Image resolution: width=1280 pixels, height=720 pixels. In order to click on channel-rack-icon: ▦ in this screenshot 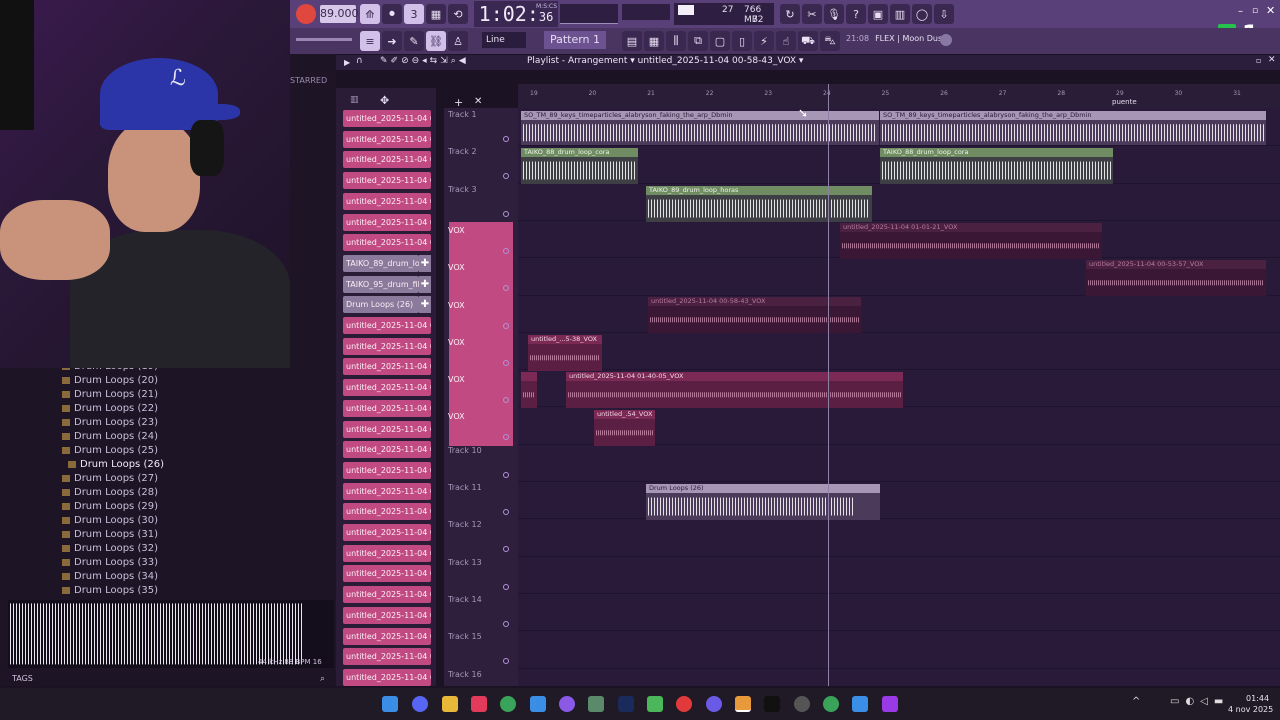, I will do `click(654, 41)`.